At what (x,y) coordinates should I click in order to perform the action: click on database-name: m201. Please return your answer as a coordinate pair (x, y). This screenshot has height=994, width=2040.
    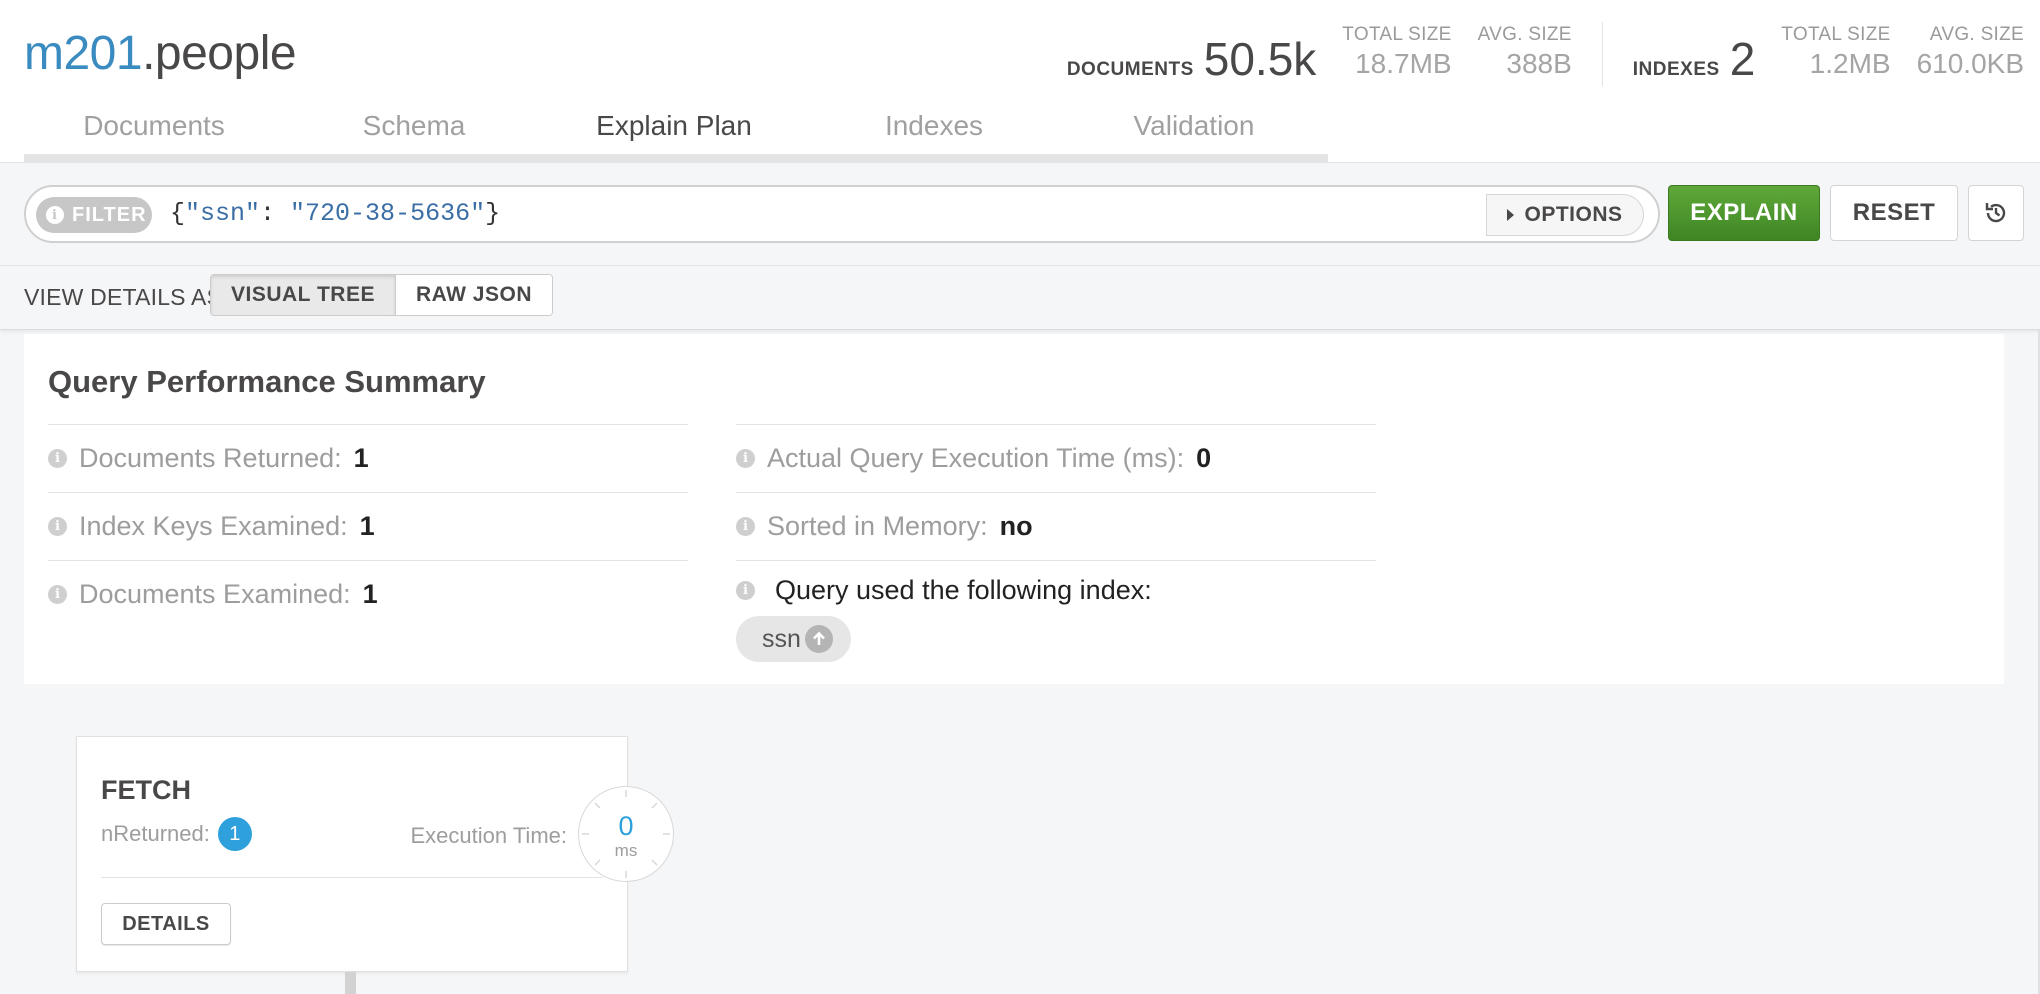
    Looking at the image, I should click on (83, 53).